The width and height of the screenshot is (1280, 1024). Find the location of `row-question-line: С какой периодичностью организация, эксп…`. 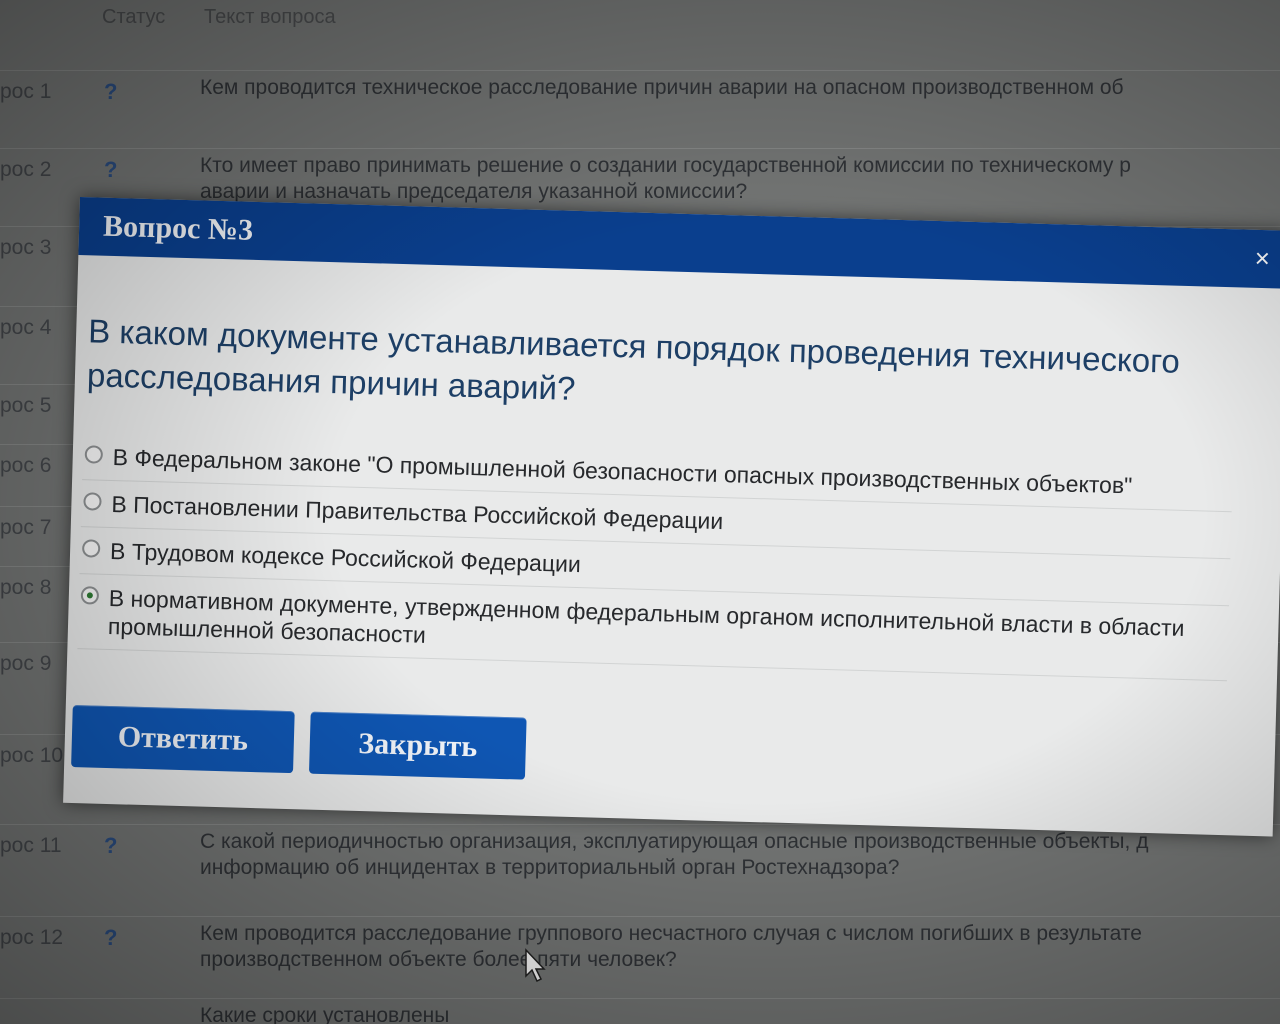

row-question-line: С какой периодичностью организация, эксп… is located at coordinates (674, 841).